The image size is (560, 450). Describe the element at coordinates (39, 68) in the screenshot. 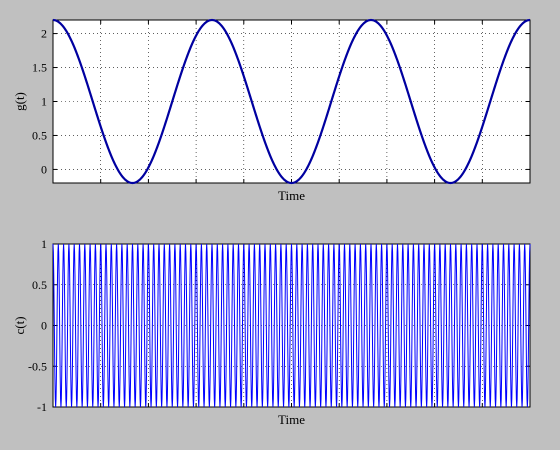

I see `y-tick-label: 1.5` at that location.